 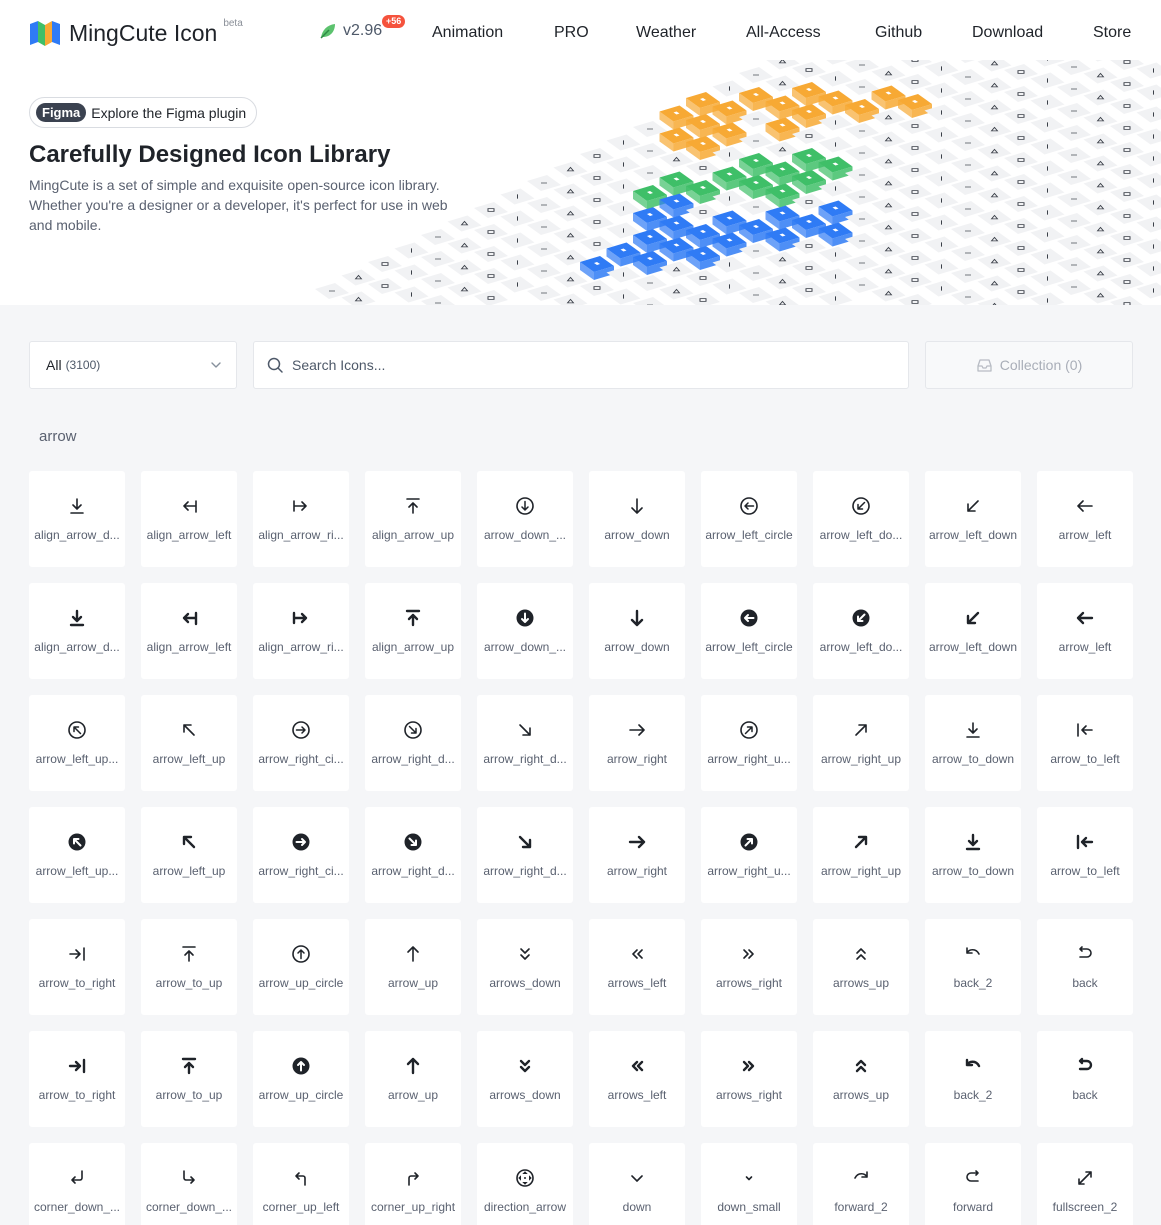 I want to click on icon-tile: corner_up_right, so click(x=413, y=1184).